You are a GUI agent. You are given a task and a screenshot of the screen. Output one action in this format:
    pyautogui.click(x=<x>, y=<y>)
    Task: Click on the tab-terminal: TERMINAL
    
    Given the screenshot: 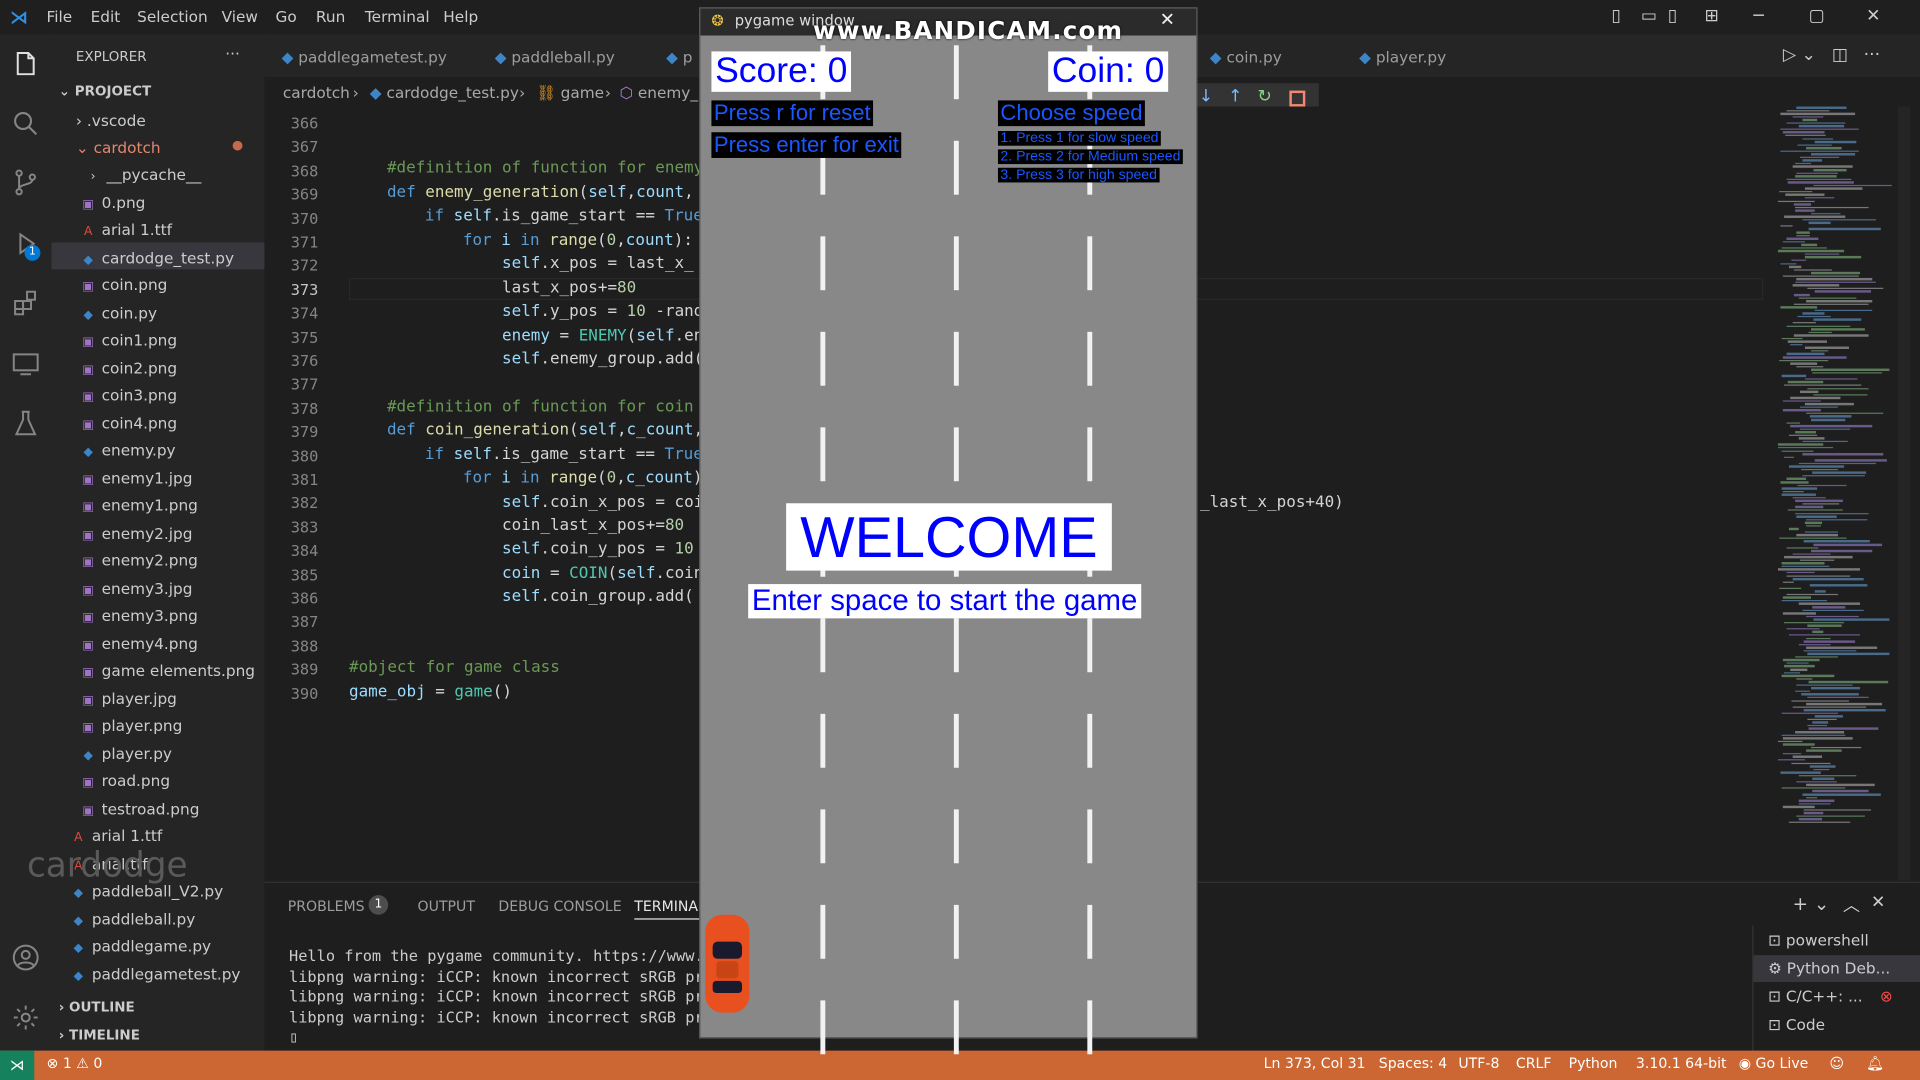 What is the action you would take?
    pyautogui.click(x=670, y=909)
    